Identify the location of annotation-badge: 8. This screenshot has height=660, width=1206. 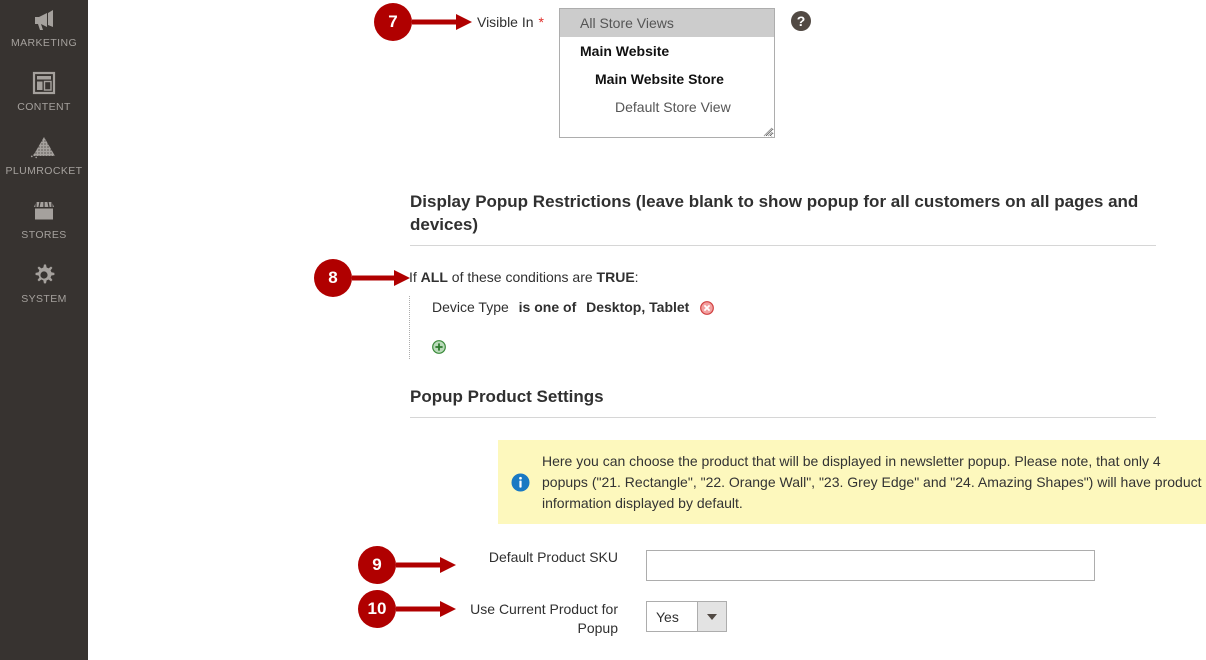
(333, 278).